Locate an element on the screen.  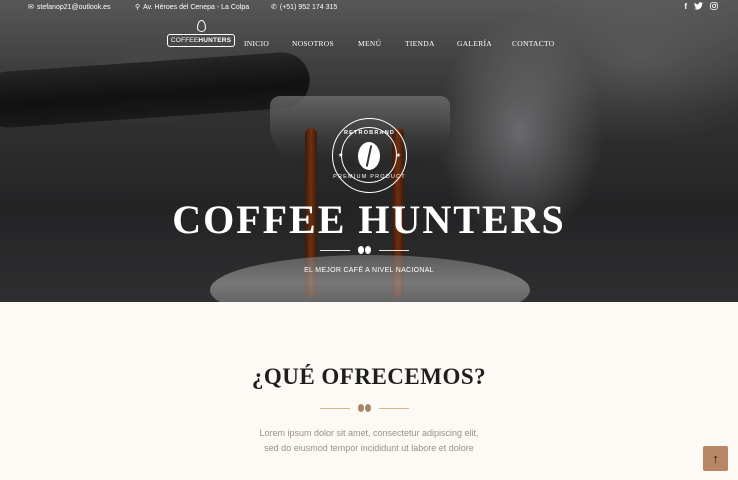
topbar-phone: ✆ (+51) 952 174 315 is located at coordinates (304, 7).